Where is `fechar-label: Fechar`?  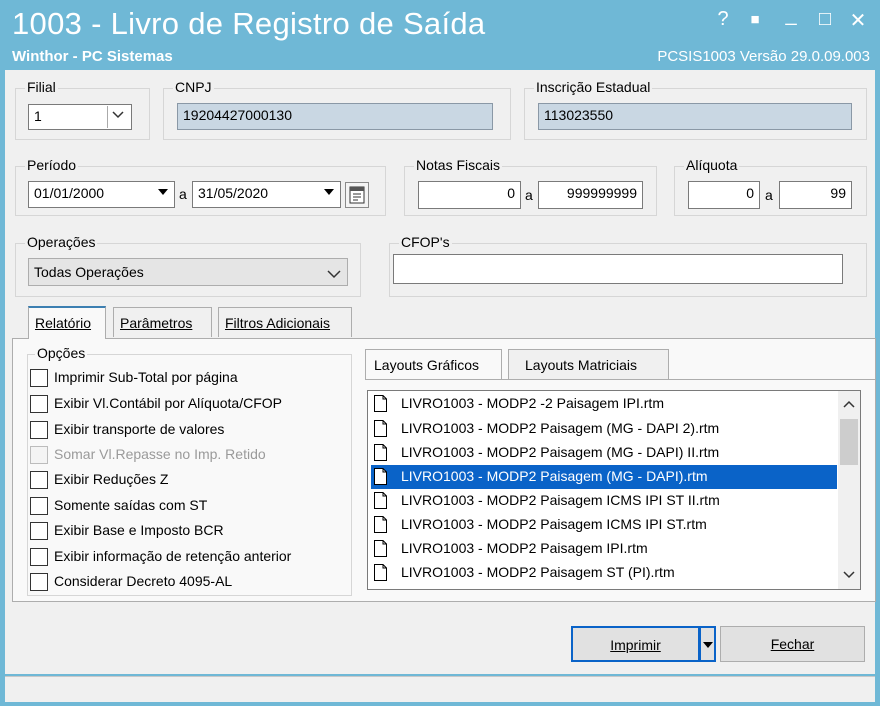 fechar-label: Fechar is located at coordinates (792, 644).